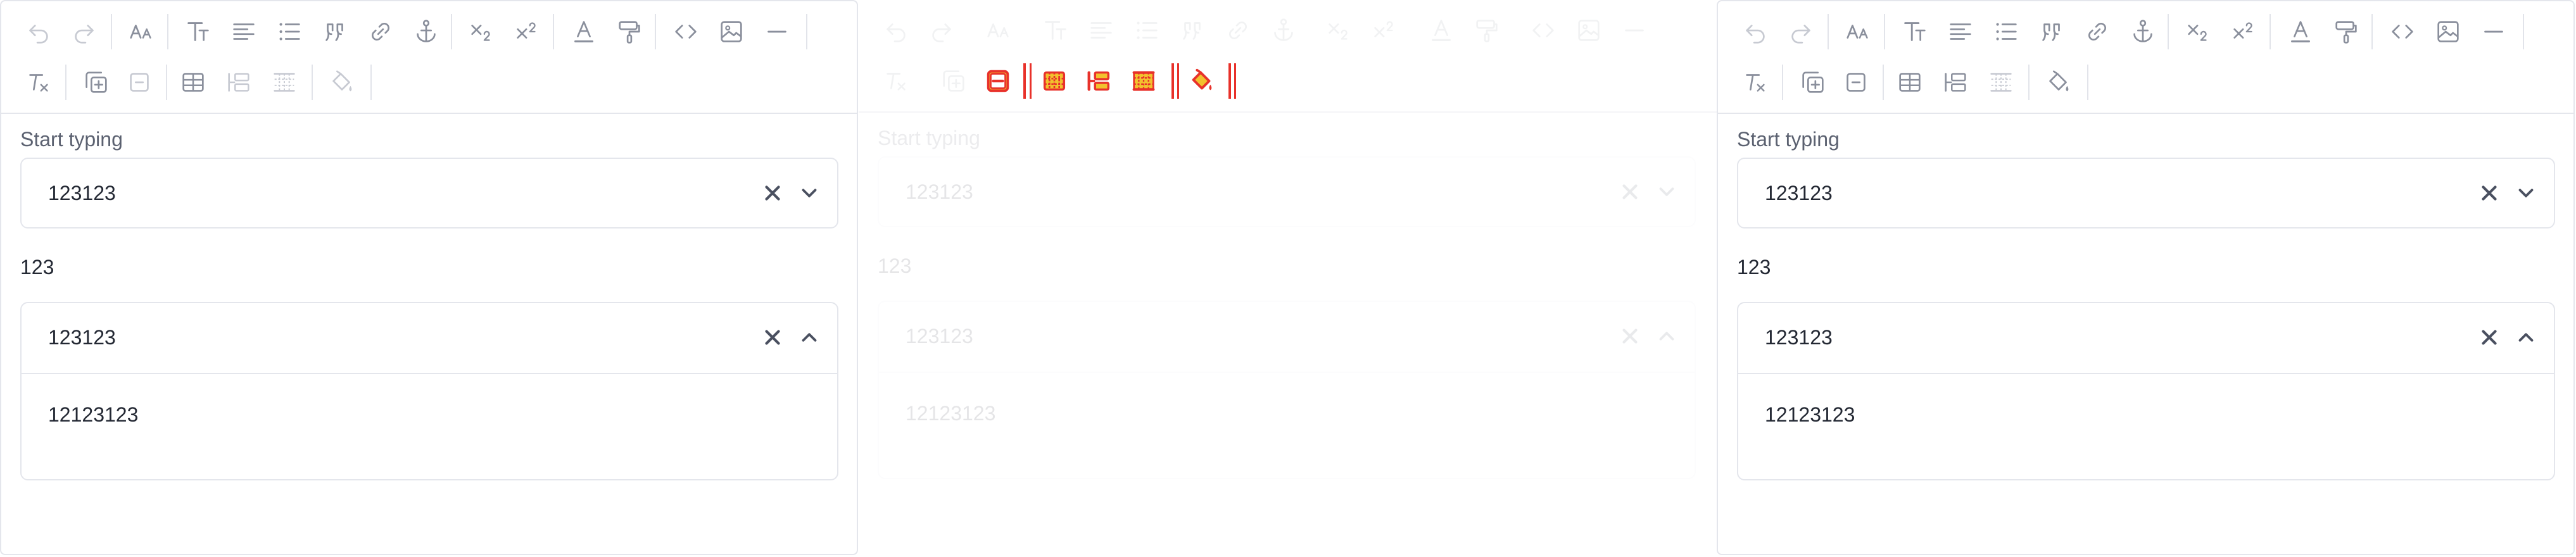 The width and height of the screenshot is (2576, 557). What do you see at coordinates (1202, 81) in the screenshot?
I see `clear-fill-icon` at bounding box center [1202, 81].